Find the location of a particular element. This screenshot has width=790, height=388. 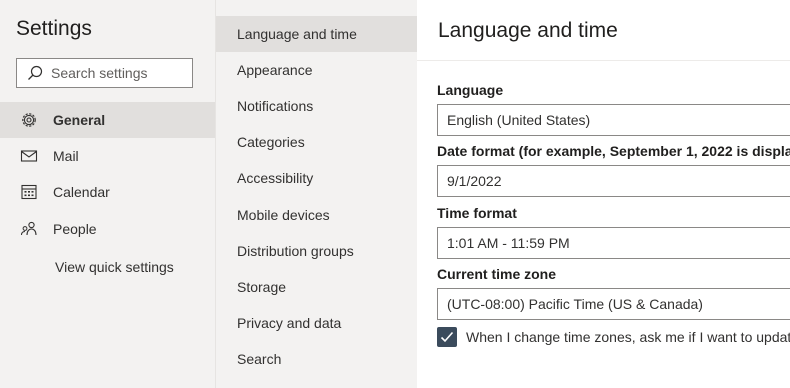

time-zone-label: Current time zone is located at coordinates (497, 274).